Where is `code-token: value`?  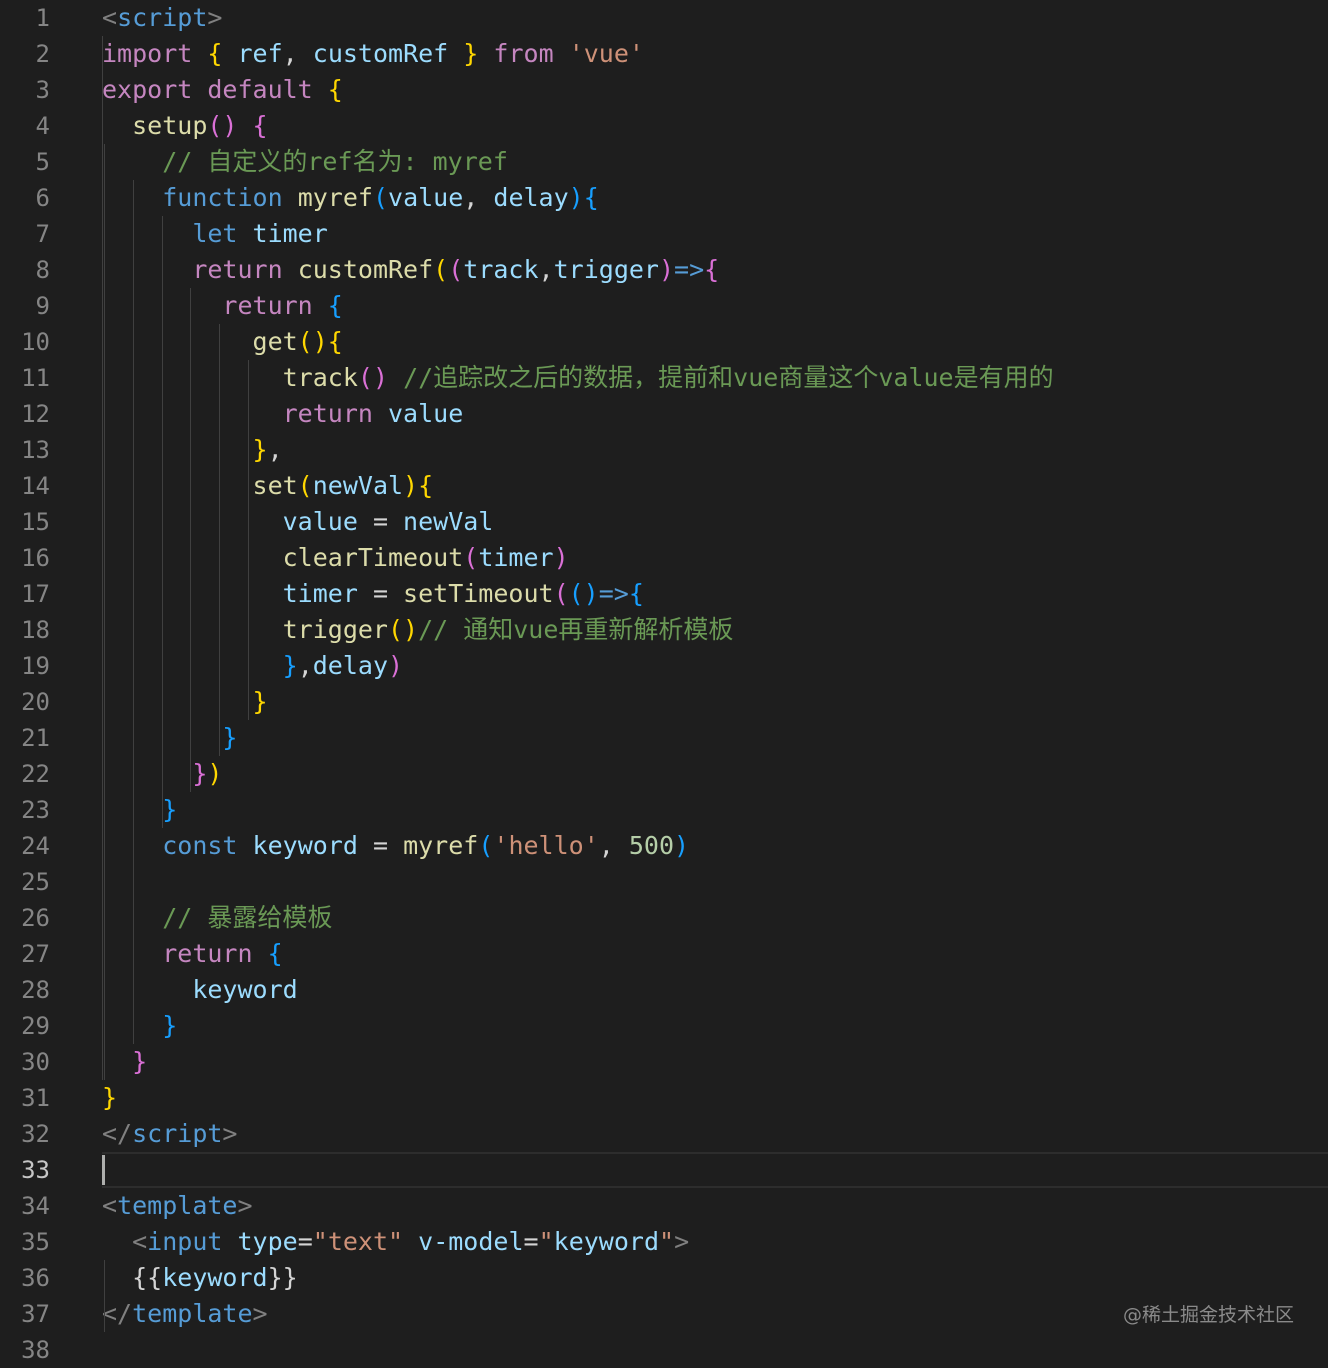
code-token: value is located at coordinates (320, 521).